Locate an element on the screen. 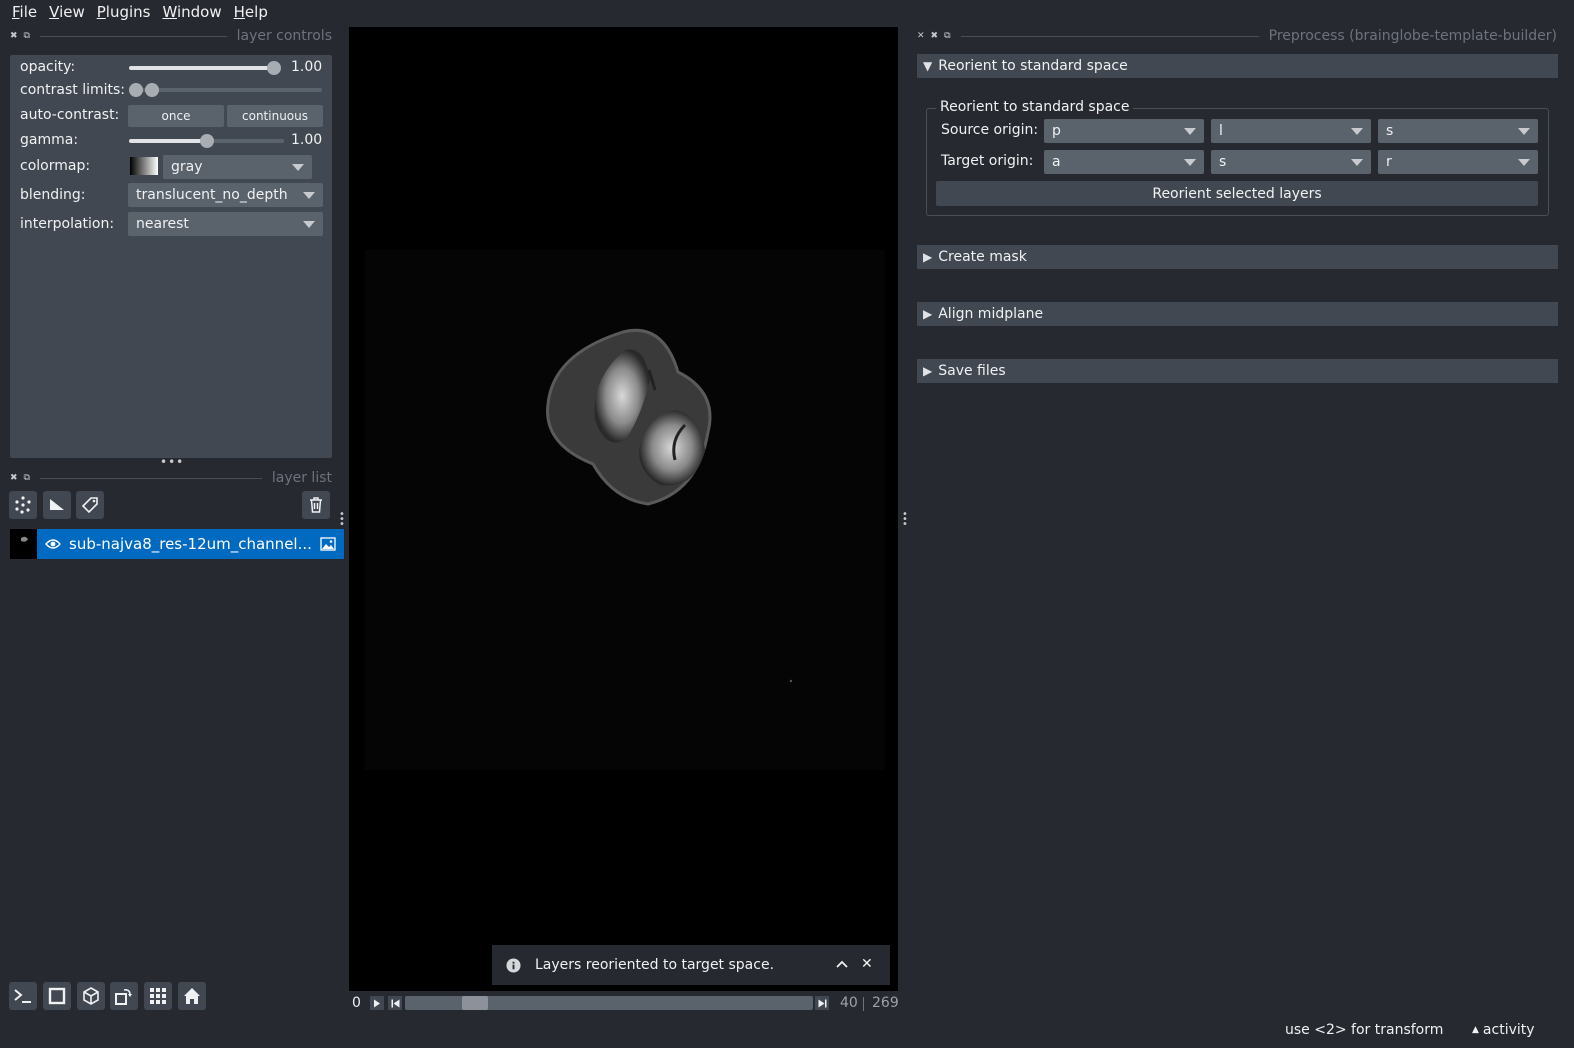 The height and width of the screenshot is (1048, 1574). target-origin-dropdown-3: r is located at coordinates (1458, 162).